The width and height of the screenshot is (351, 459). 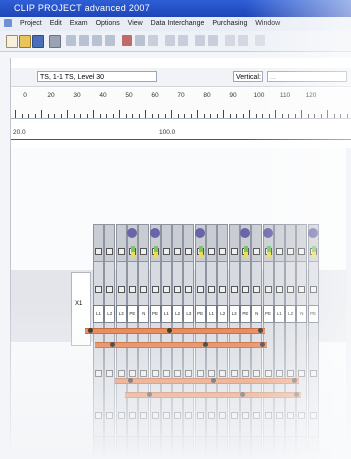 I want to click on zoom-icon, so click(x=140, y=40).